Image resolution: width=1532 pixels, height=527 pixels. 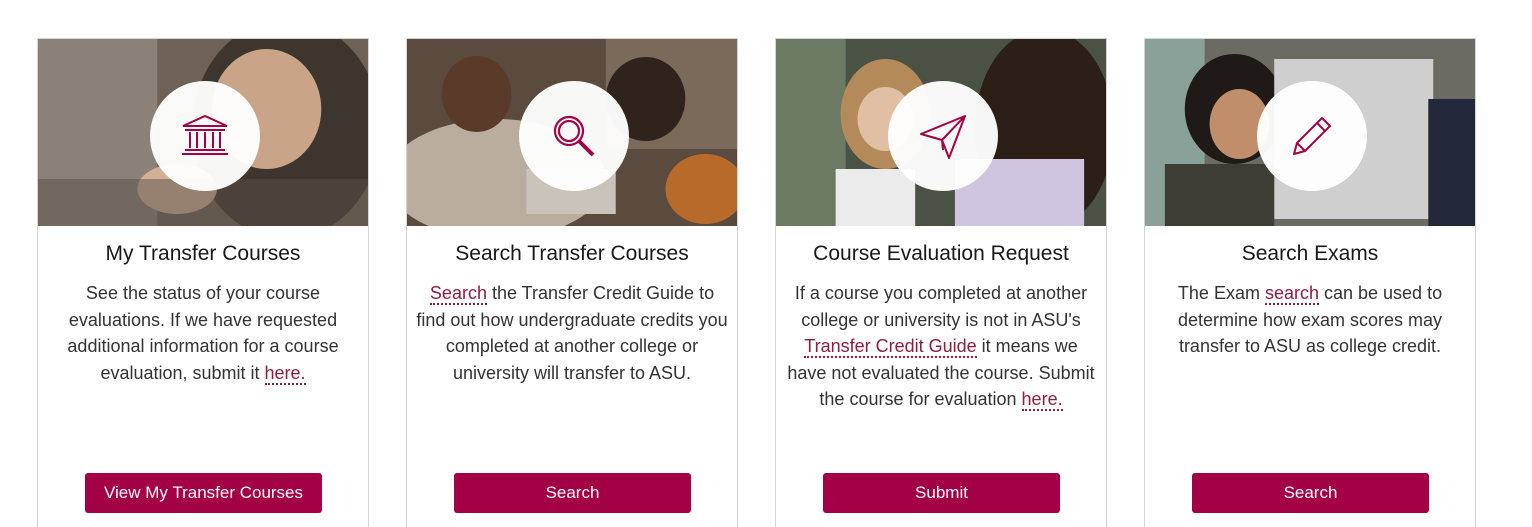 I want to click on card-title: Course Evaluation Request, so click(x=941, y=253).